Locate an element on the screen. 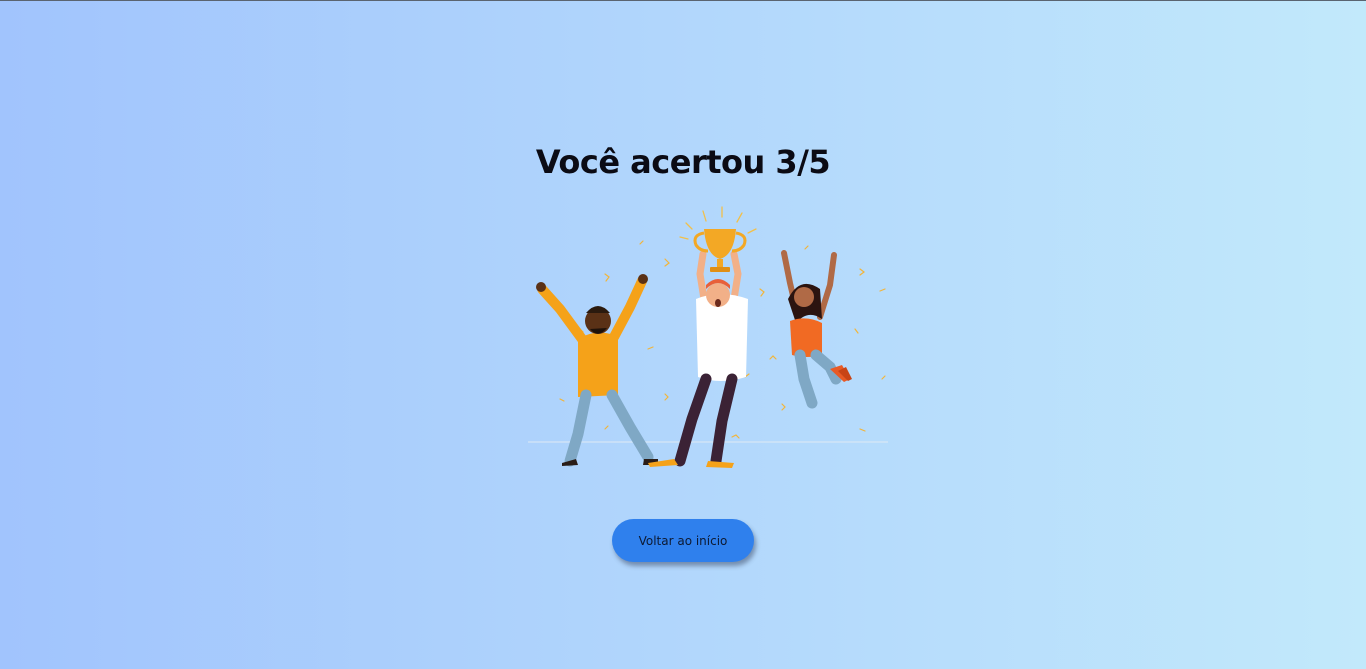 The width and height of the screenshot is (1366, 669). result-title: Você acertou 3/5 is located at coordinates (683, 162).